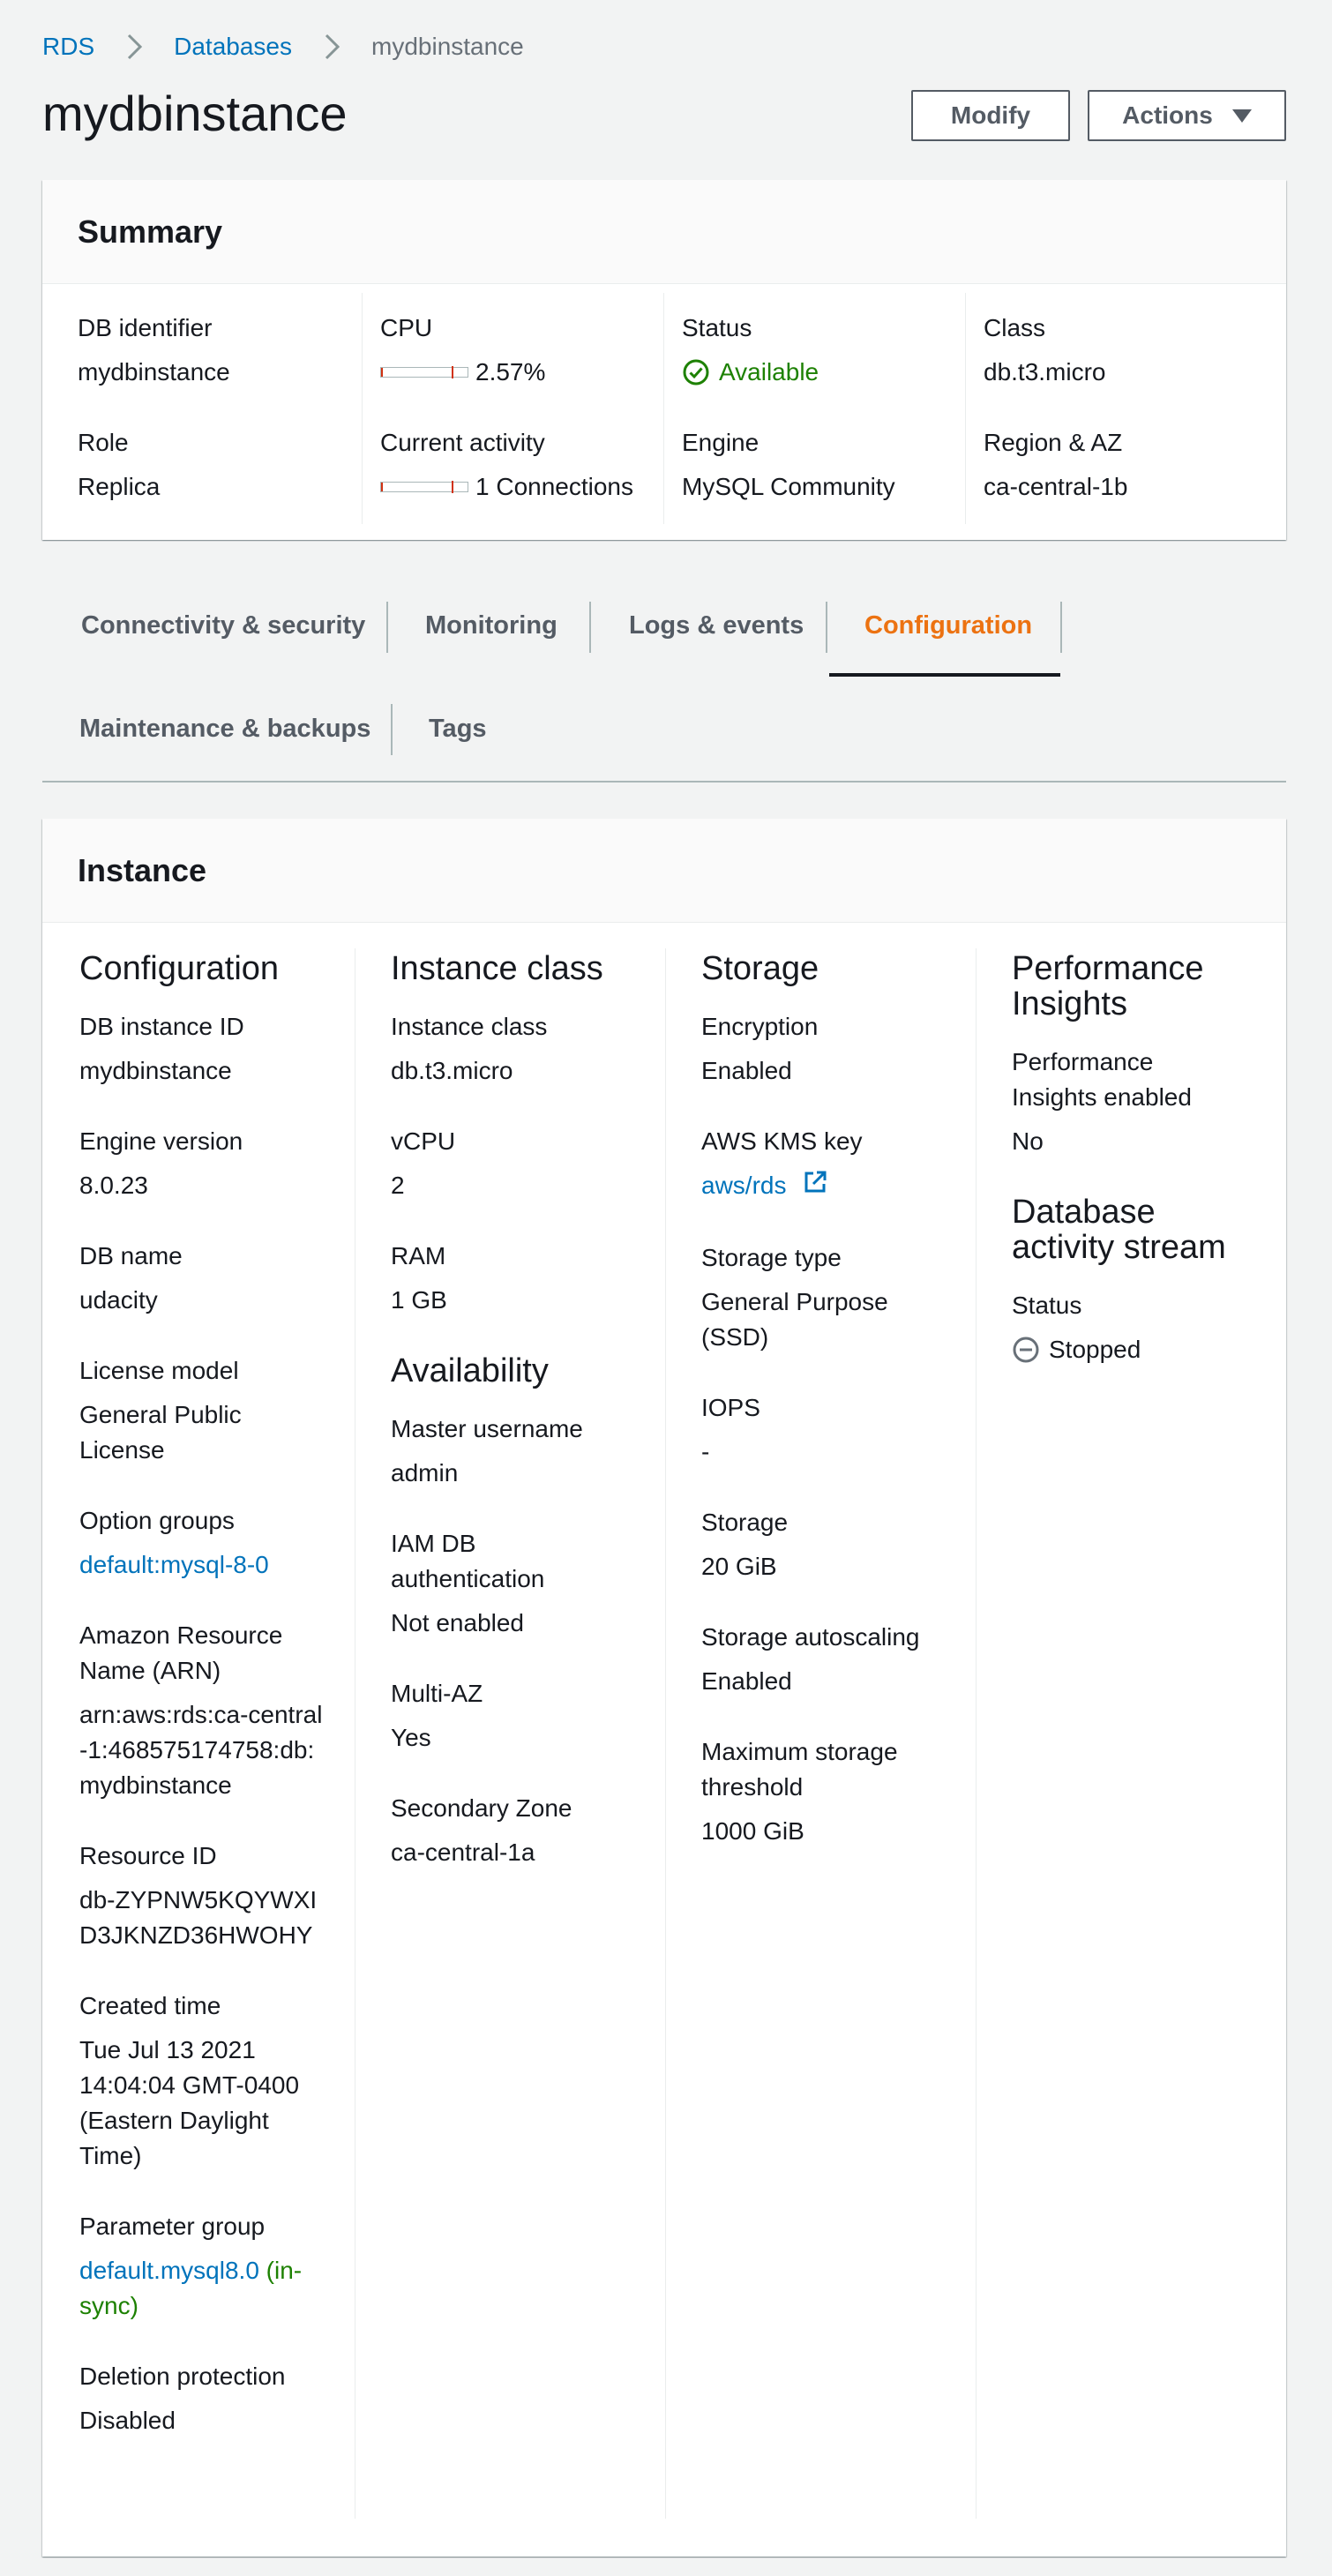 The width and height of the screenshot is (1332, 2576). Describe the element at coordinates (458, 730) in the screenshot. I see `tab-tags: Tags` at that location.